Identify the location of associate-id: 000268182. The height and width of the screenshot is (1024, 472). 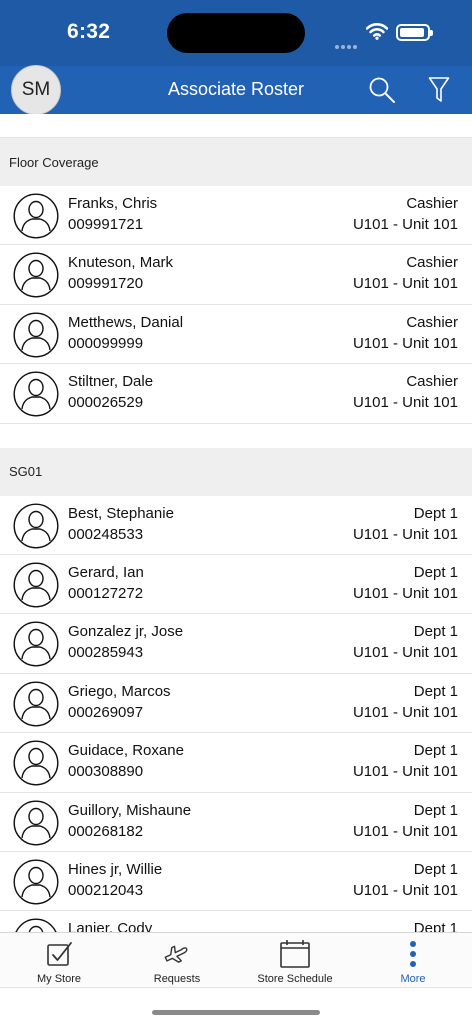
(106, 831).